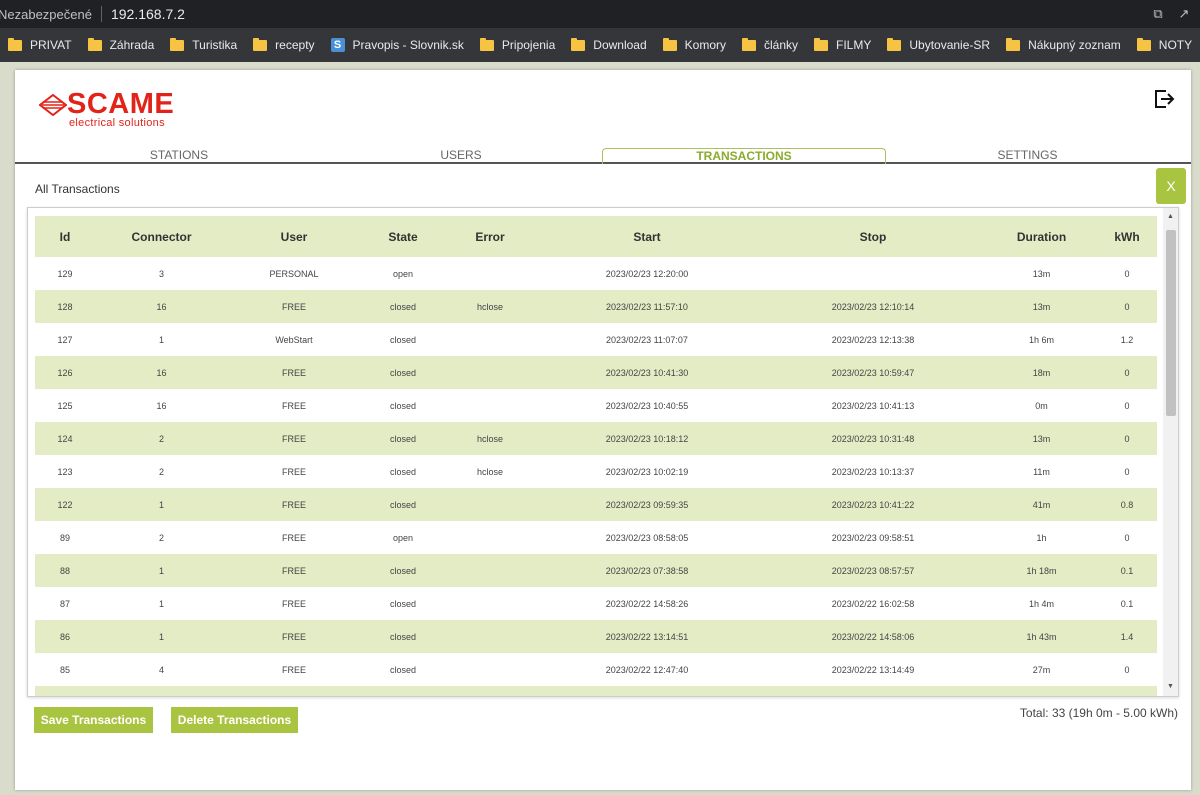 The height and width of the screenshot is (795, 1200). What do you see at coordinates (873, 405) in the screenshot?
I see `table-cell: 2023/02/23 10:41:13` at bounding box center [873, 405].